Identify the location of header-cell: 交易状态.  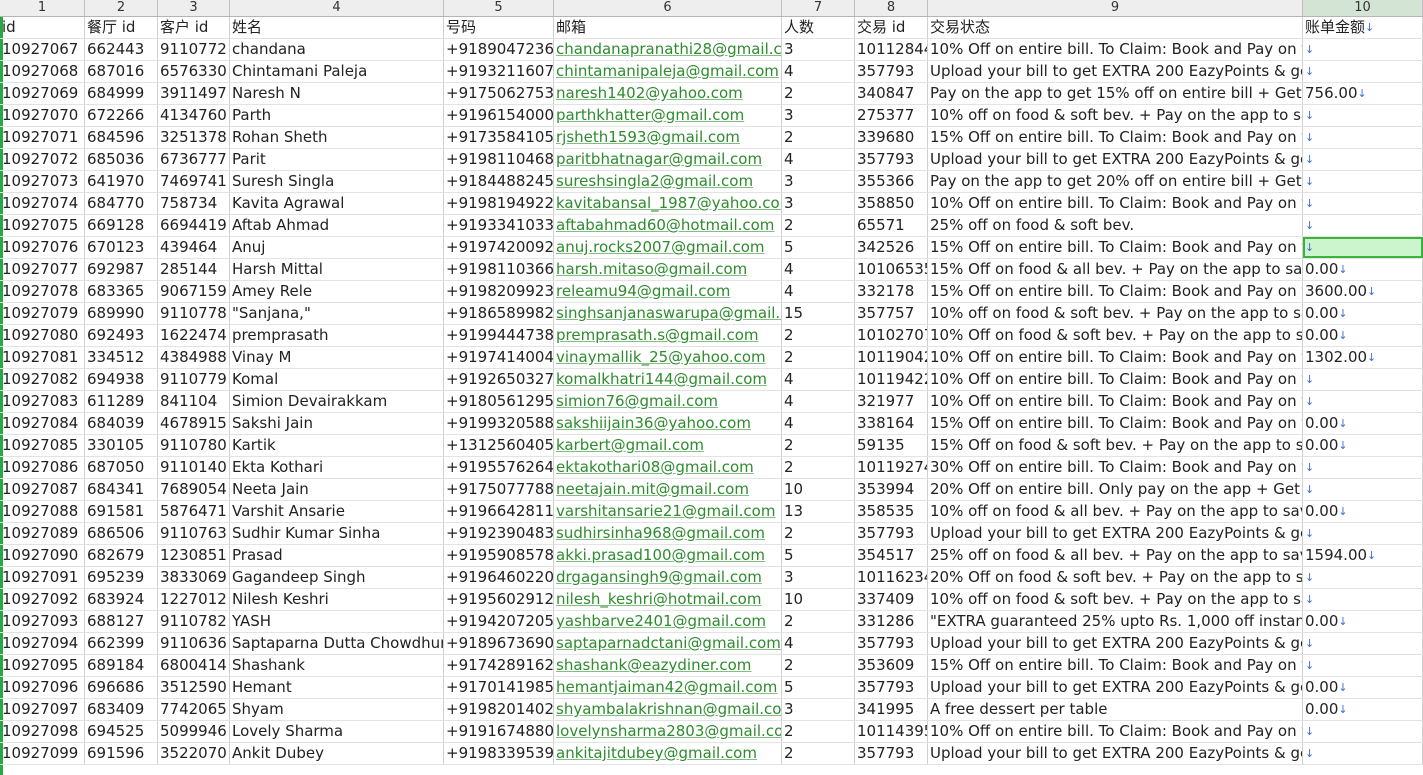
(1115, 27).